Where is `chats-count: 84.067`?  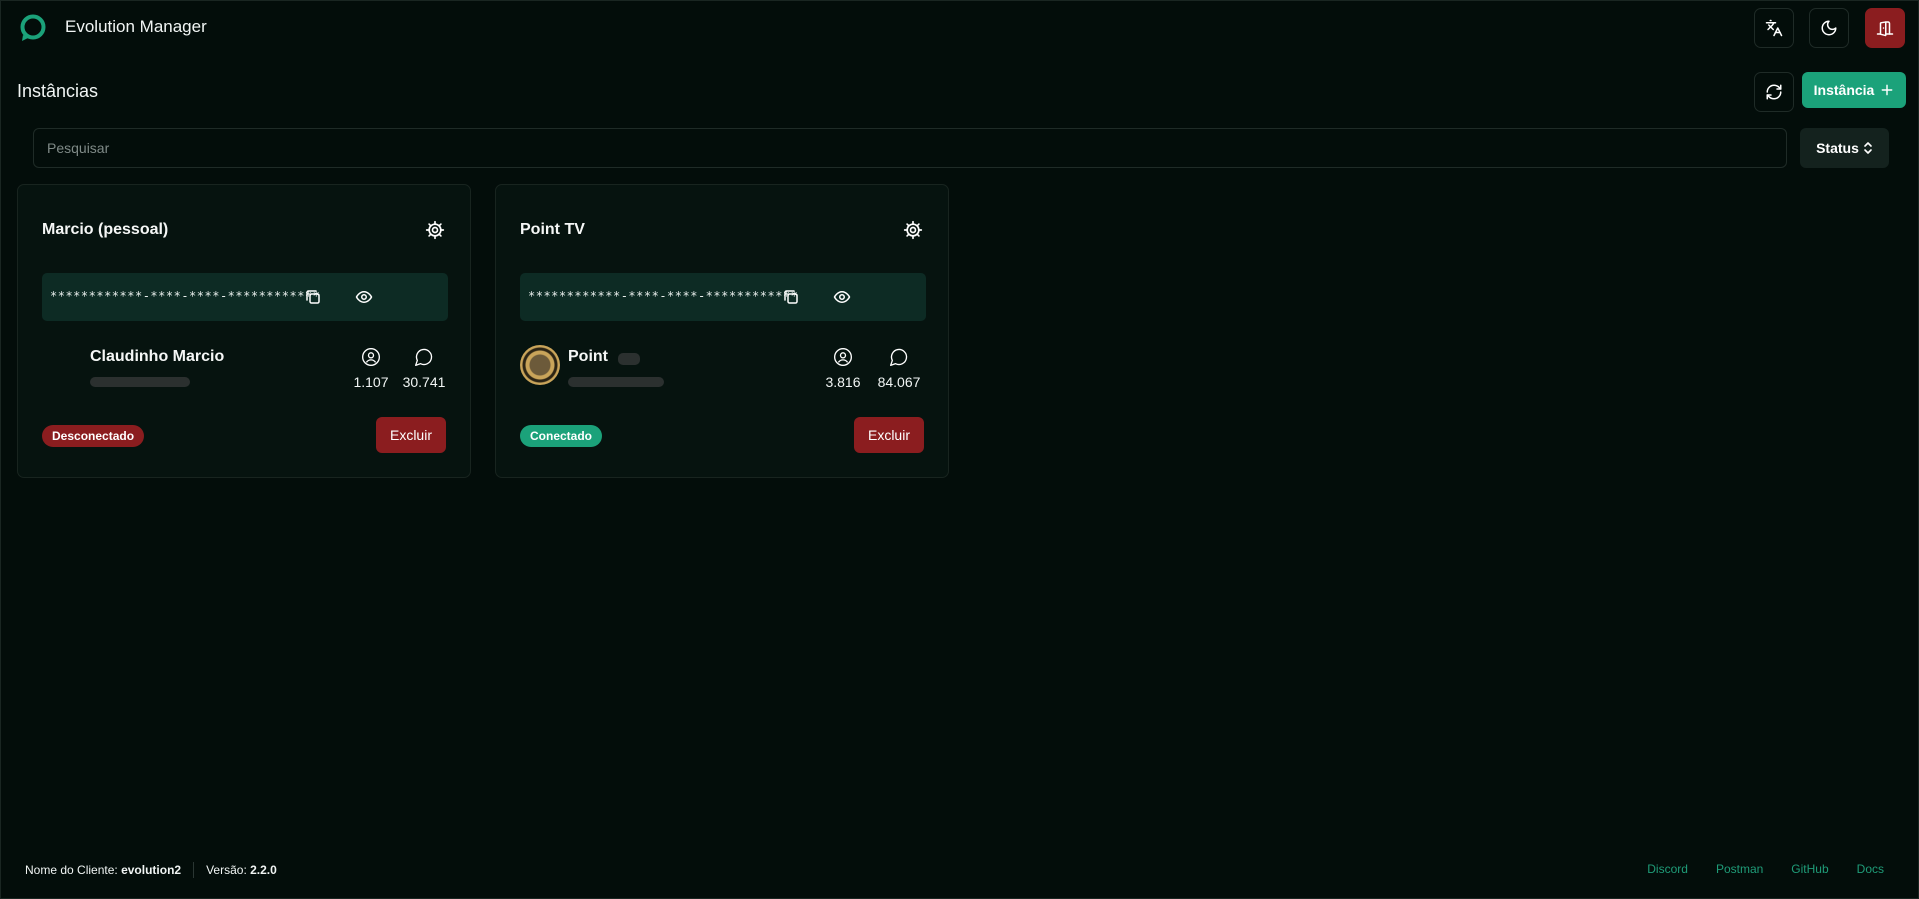 chats-count: 84.067 is located at coordinates (899, 382).